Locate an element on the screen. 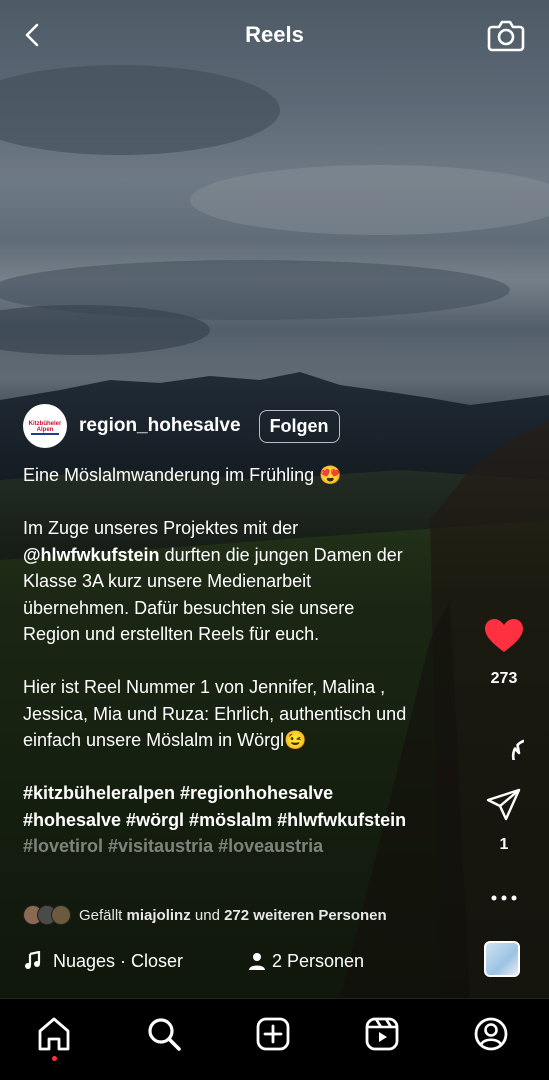 The width and height of the screenshot is (549, 1080). home-icon is located at coordinates (54, 1034).